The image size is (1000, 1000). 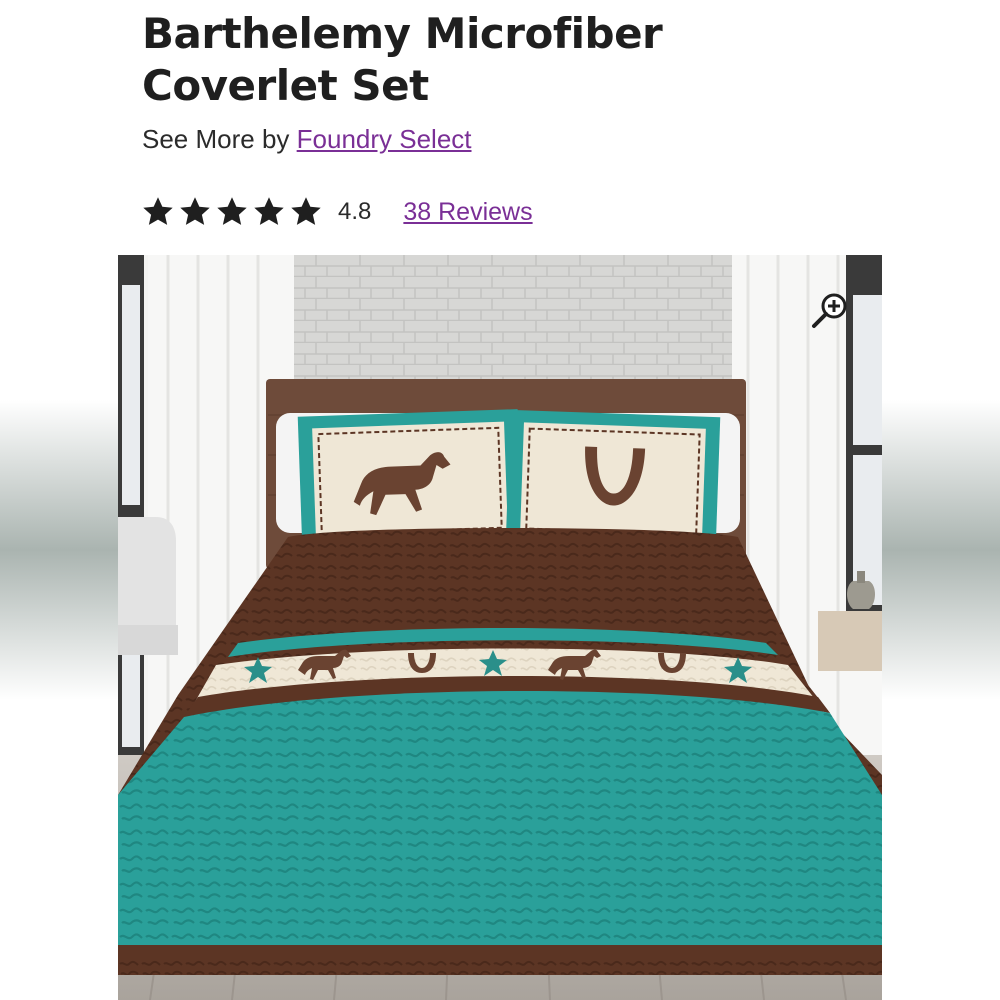 What do you see at coordinates (830, 310) in the screenshot?
I see `zoom-in-icon` at bounding box center [830, 310].